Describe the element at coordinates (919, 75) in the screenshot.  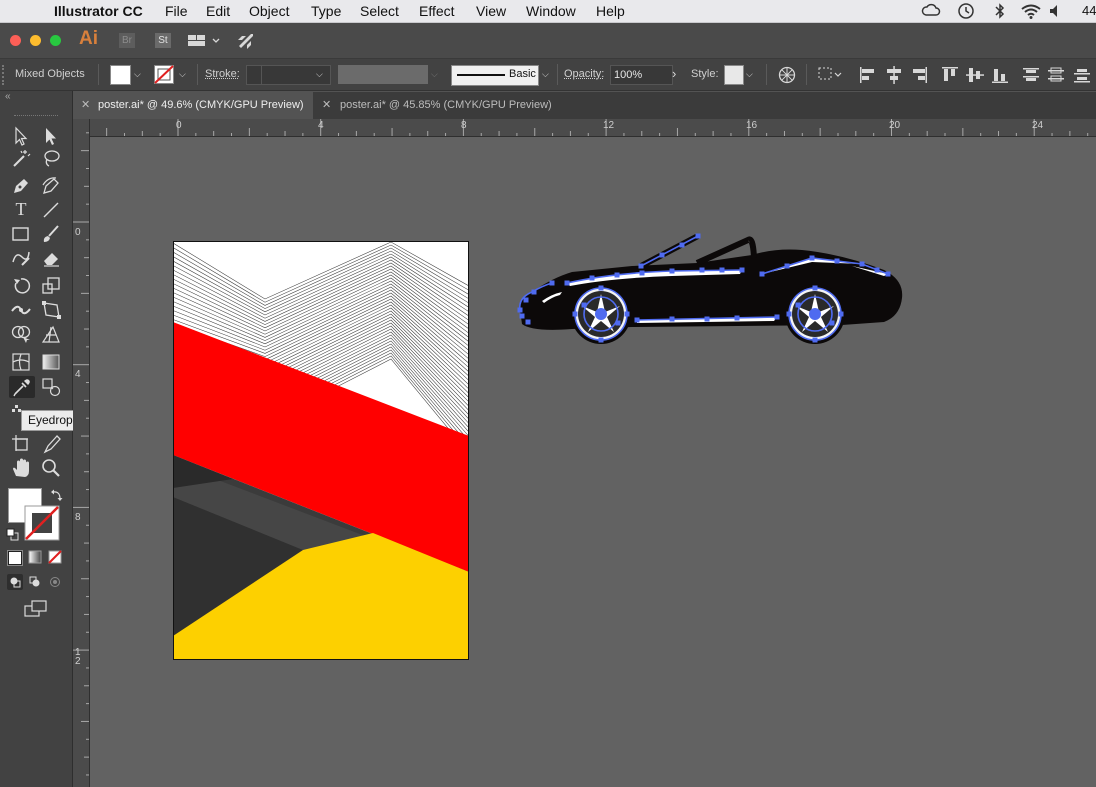
I see `align-right-icon` at that location.